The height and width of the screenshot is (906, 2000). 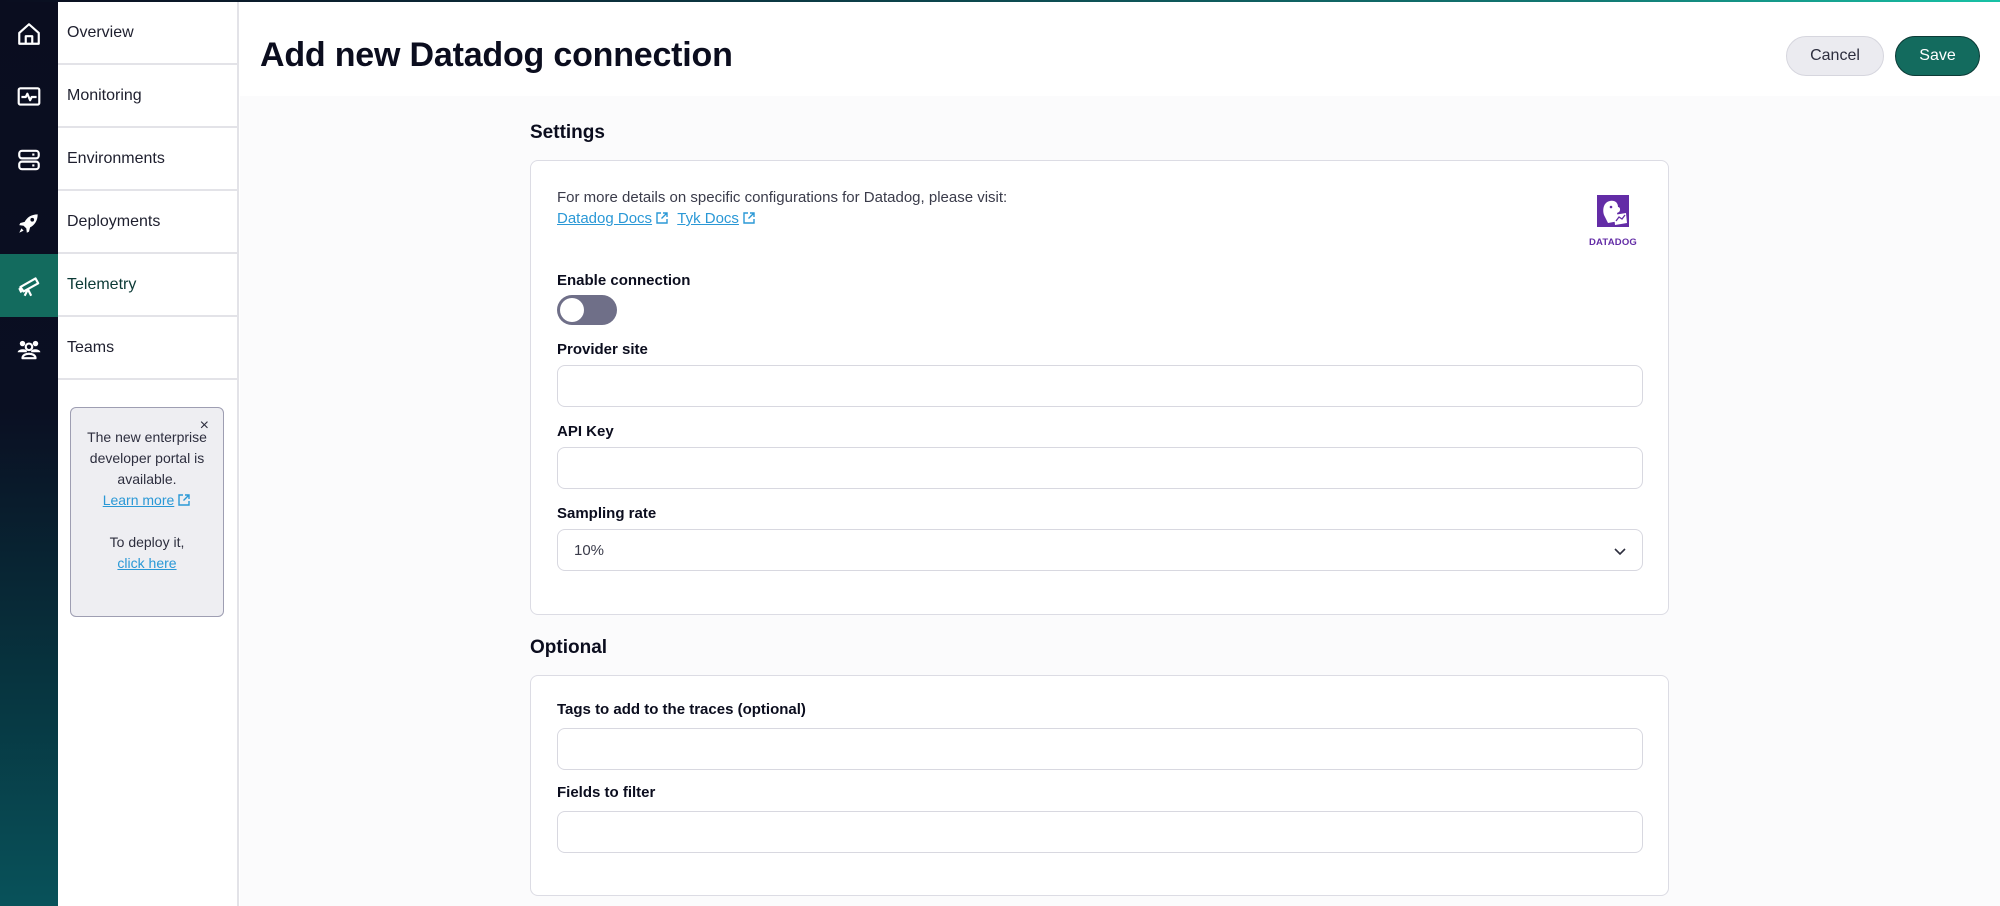 I want to click on sidebar-item-label: Deployments, so click(x=114, y=221).